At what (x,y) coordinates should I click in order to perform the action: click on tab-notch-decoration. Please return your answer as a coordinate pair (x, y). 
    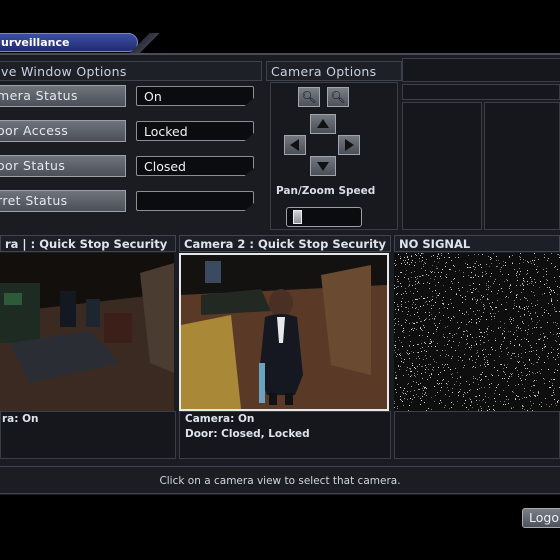
    Looking at the image, I should click on (145, 43).